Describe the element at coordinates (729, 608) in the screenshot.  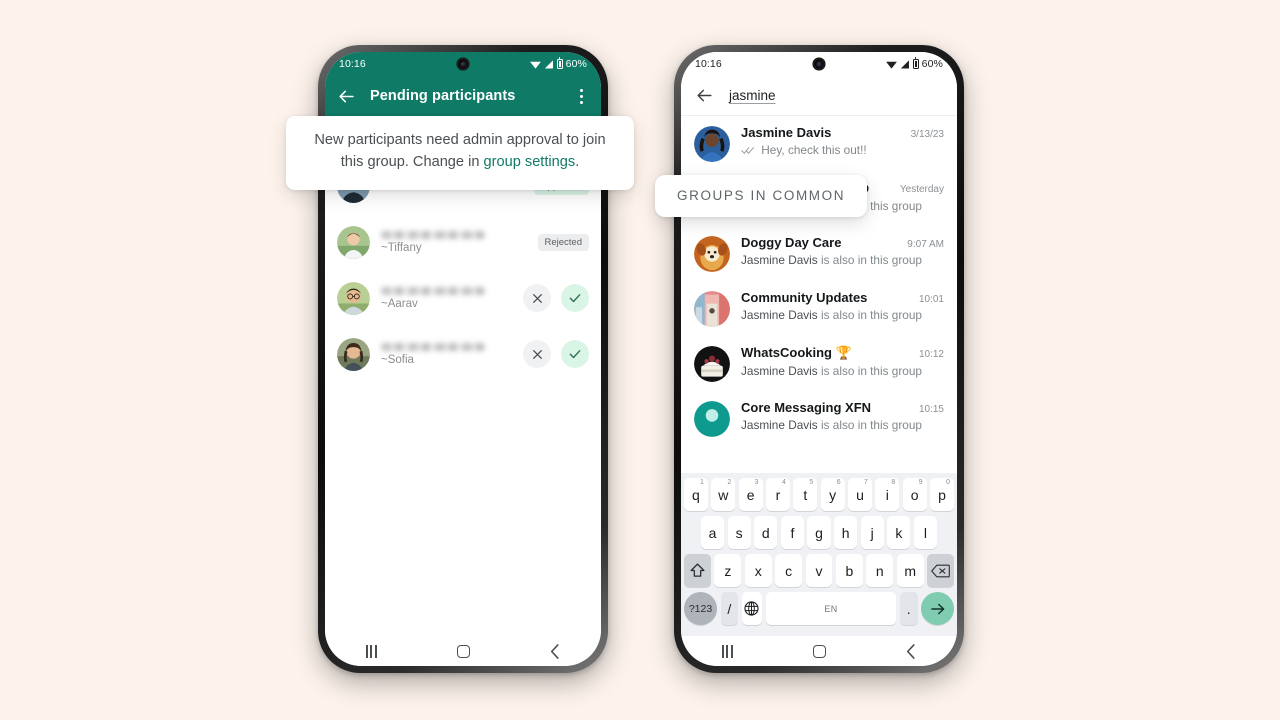
I see `key-slash: /` at that location.